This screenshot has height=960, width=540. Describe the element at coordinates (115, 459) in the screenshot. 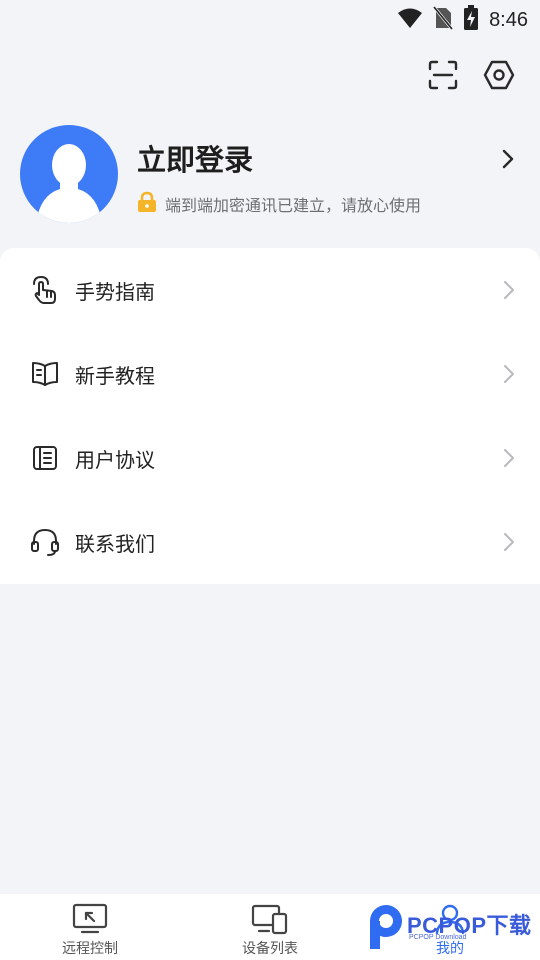

I see `menu-item-label: 用户协议` at that location.